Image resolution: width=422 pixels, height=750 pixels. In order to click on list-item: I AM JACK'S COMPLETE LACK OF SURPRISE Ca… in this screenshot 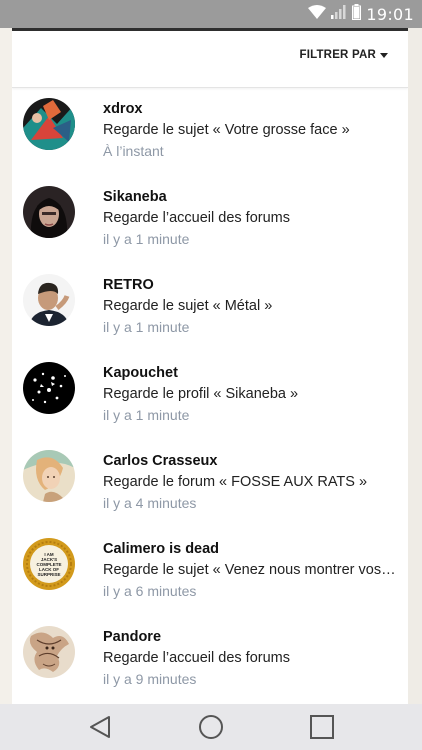, I will do `click(210, 572)`.